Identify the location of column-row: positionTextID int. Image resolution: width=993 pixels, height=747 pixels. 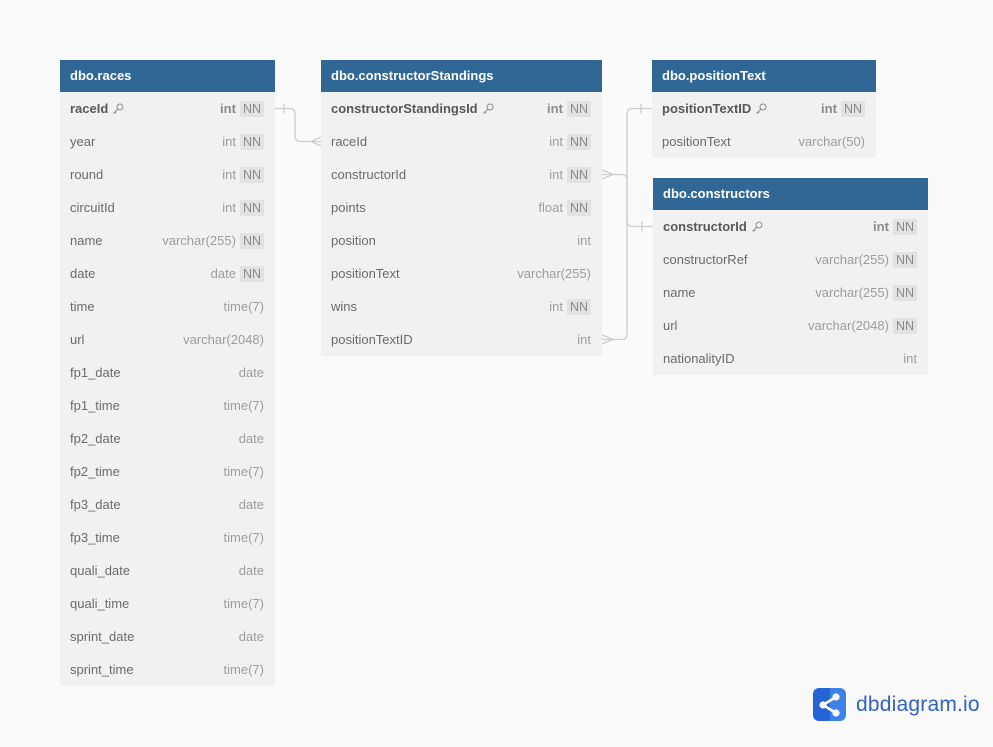
(461, 339).